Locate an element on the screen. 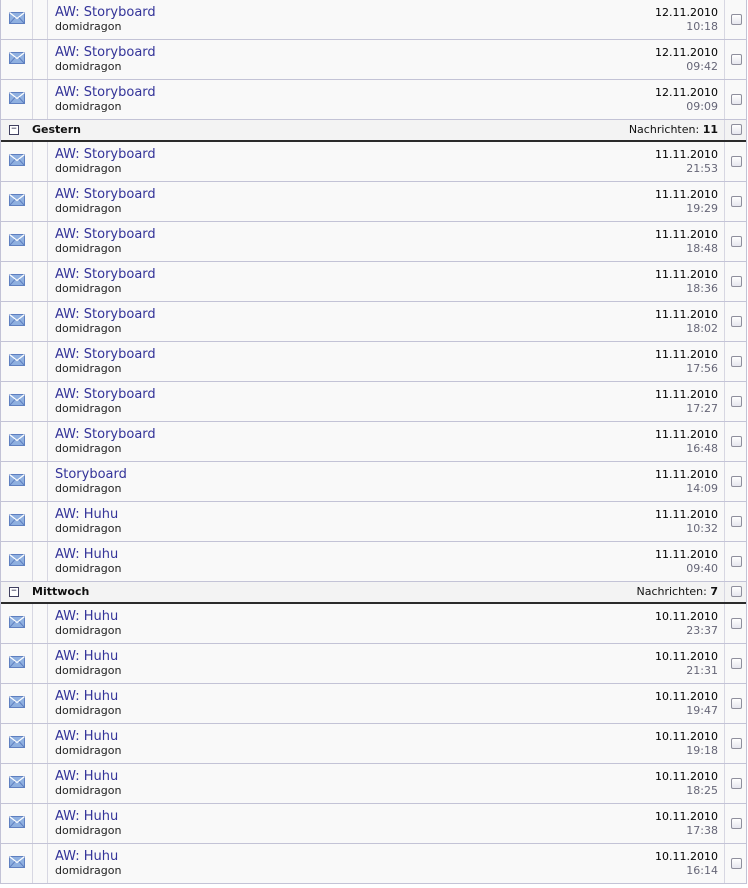 Image resolution: width=748 pixels, height=888 pixels. message-row: AW: Huhu domidragon 10.11.2010 18:25 is located at coordinates (373, 784).